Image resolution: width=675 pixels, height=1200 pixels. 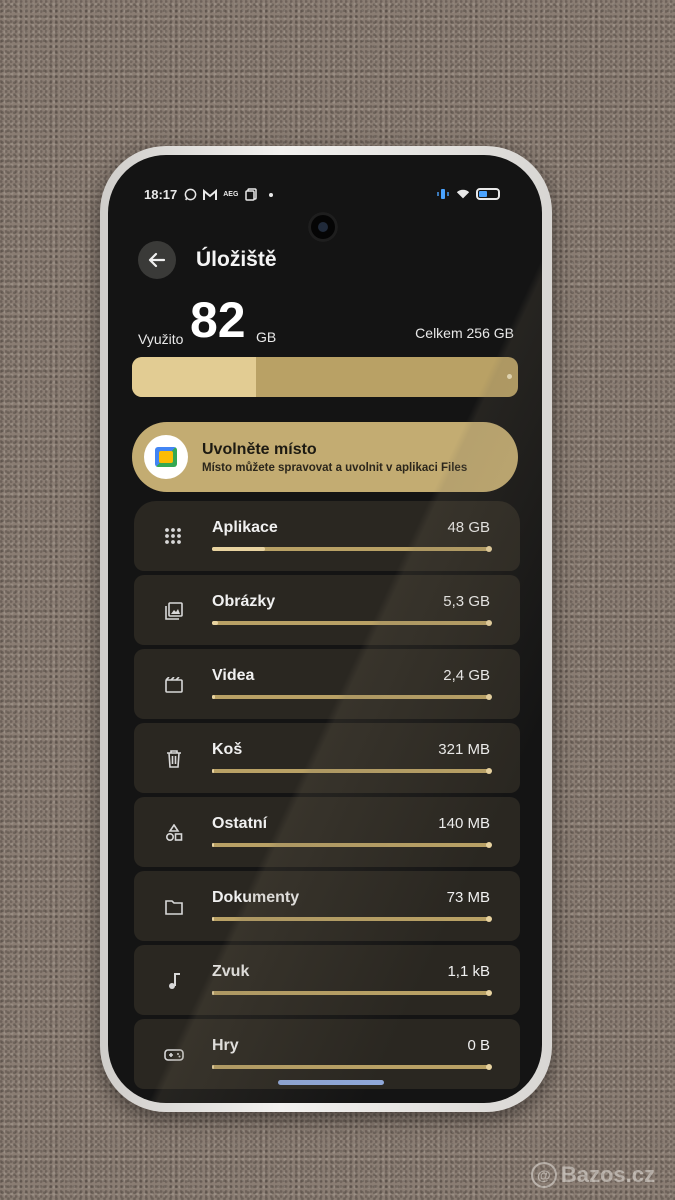 I want to click on category-row-koš: Koš 321 MB, so click(x=327, y=758).